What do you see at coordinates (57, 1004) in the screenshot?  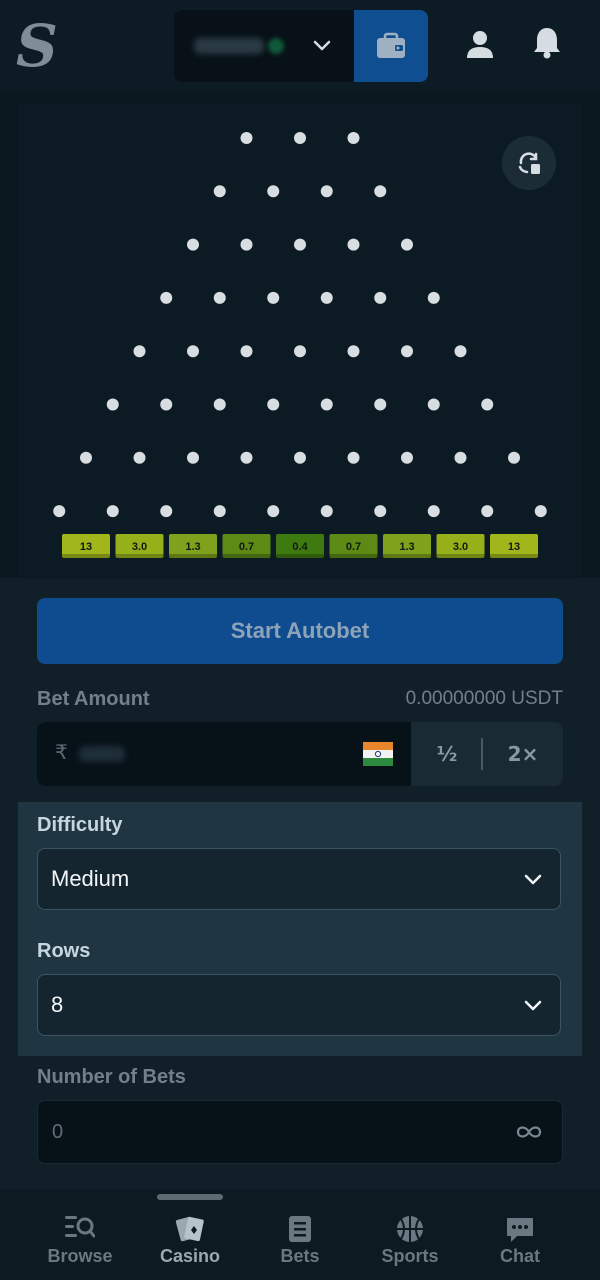 I see `rows-value: 8` at bounding box center [57, 1004].